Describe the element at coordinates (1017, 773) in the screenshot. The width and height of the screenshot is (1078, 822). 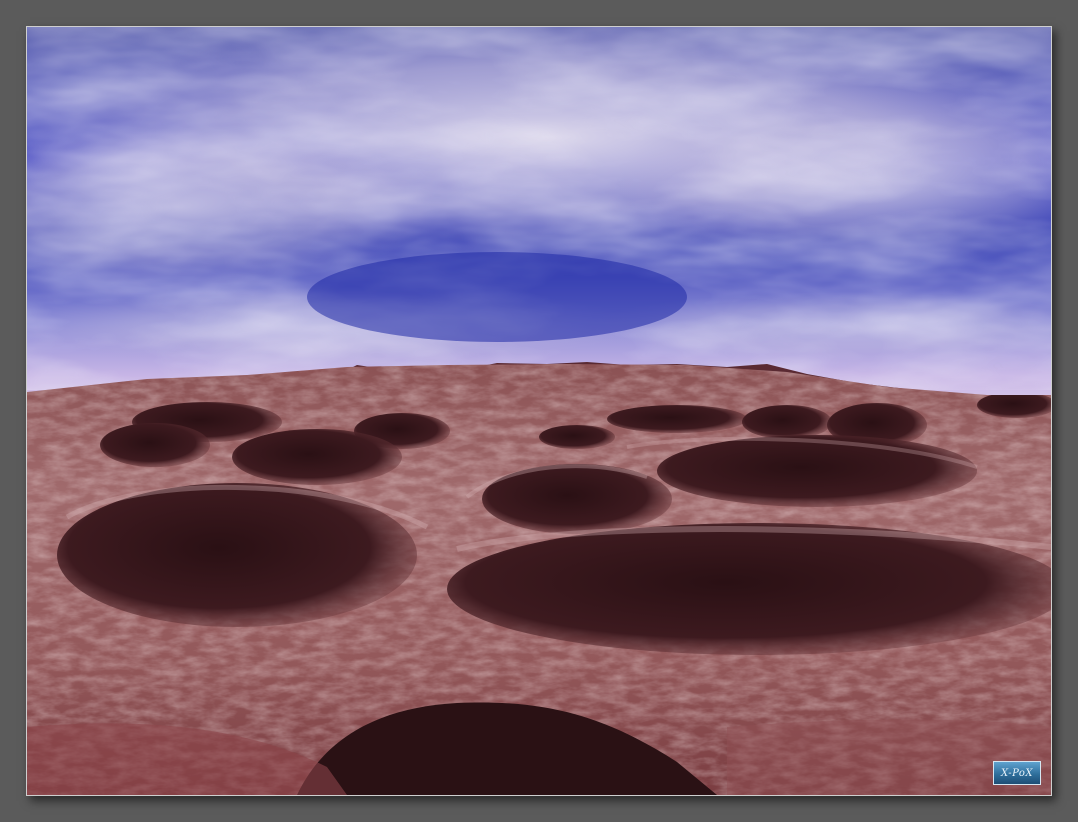
I see `watermark-badge: X-PoX` at that location.